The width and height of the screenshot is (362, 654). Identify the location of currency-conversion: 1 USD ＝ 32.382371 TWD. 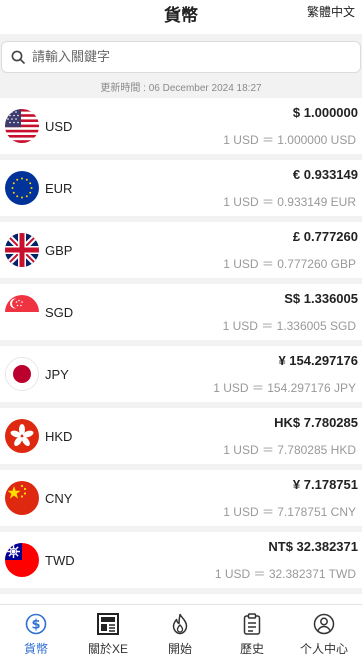
(285, 574).